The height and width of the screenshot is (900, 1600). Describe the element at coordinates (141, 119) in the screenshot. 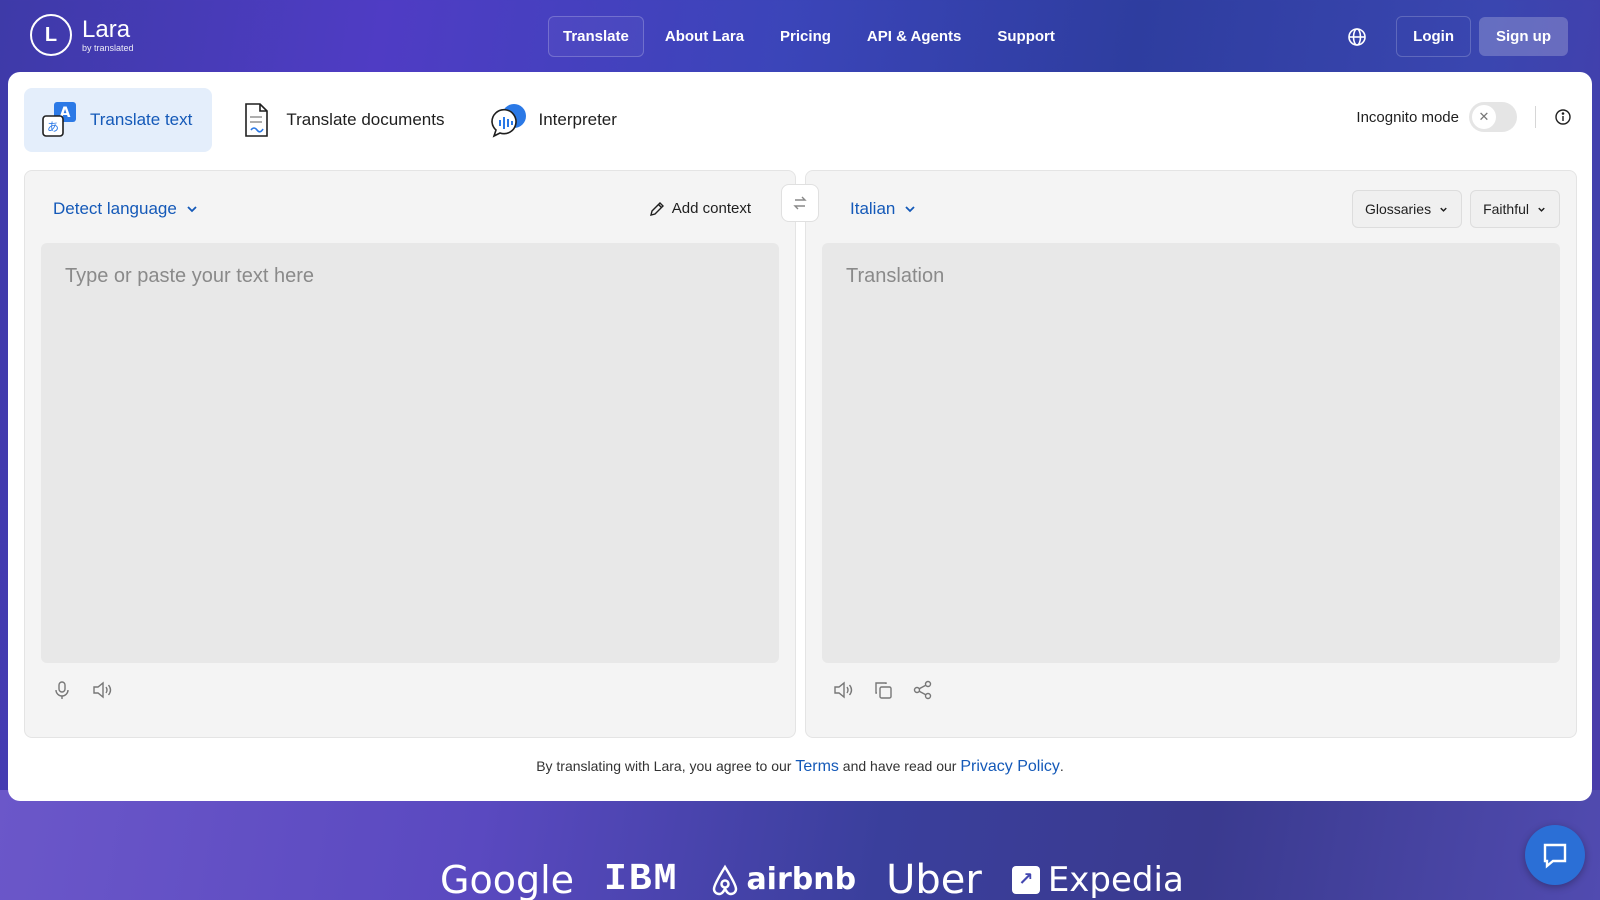

I see `tab-label: Translate text` at that location.